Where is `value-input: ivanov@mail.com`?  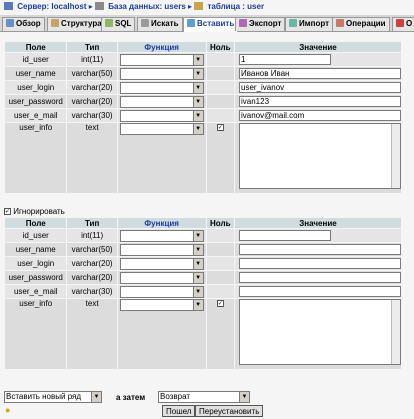 value-input: ivanov@mail.com is located at coordinates (320, 115).